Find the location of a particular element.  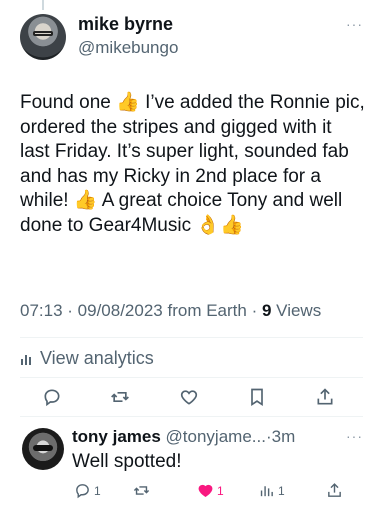

reply-reply-button: 1 is located at coordinates (87, 490).